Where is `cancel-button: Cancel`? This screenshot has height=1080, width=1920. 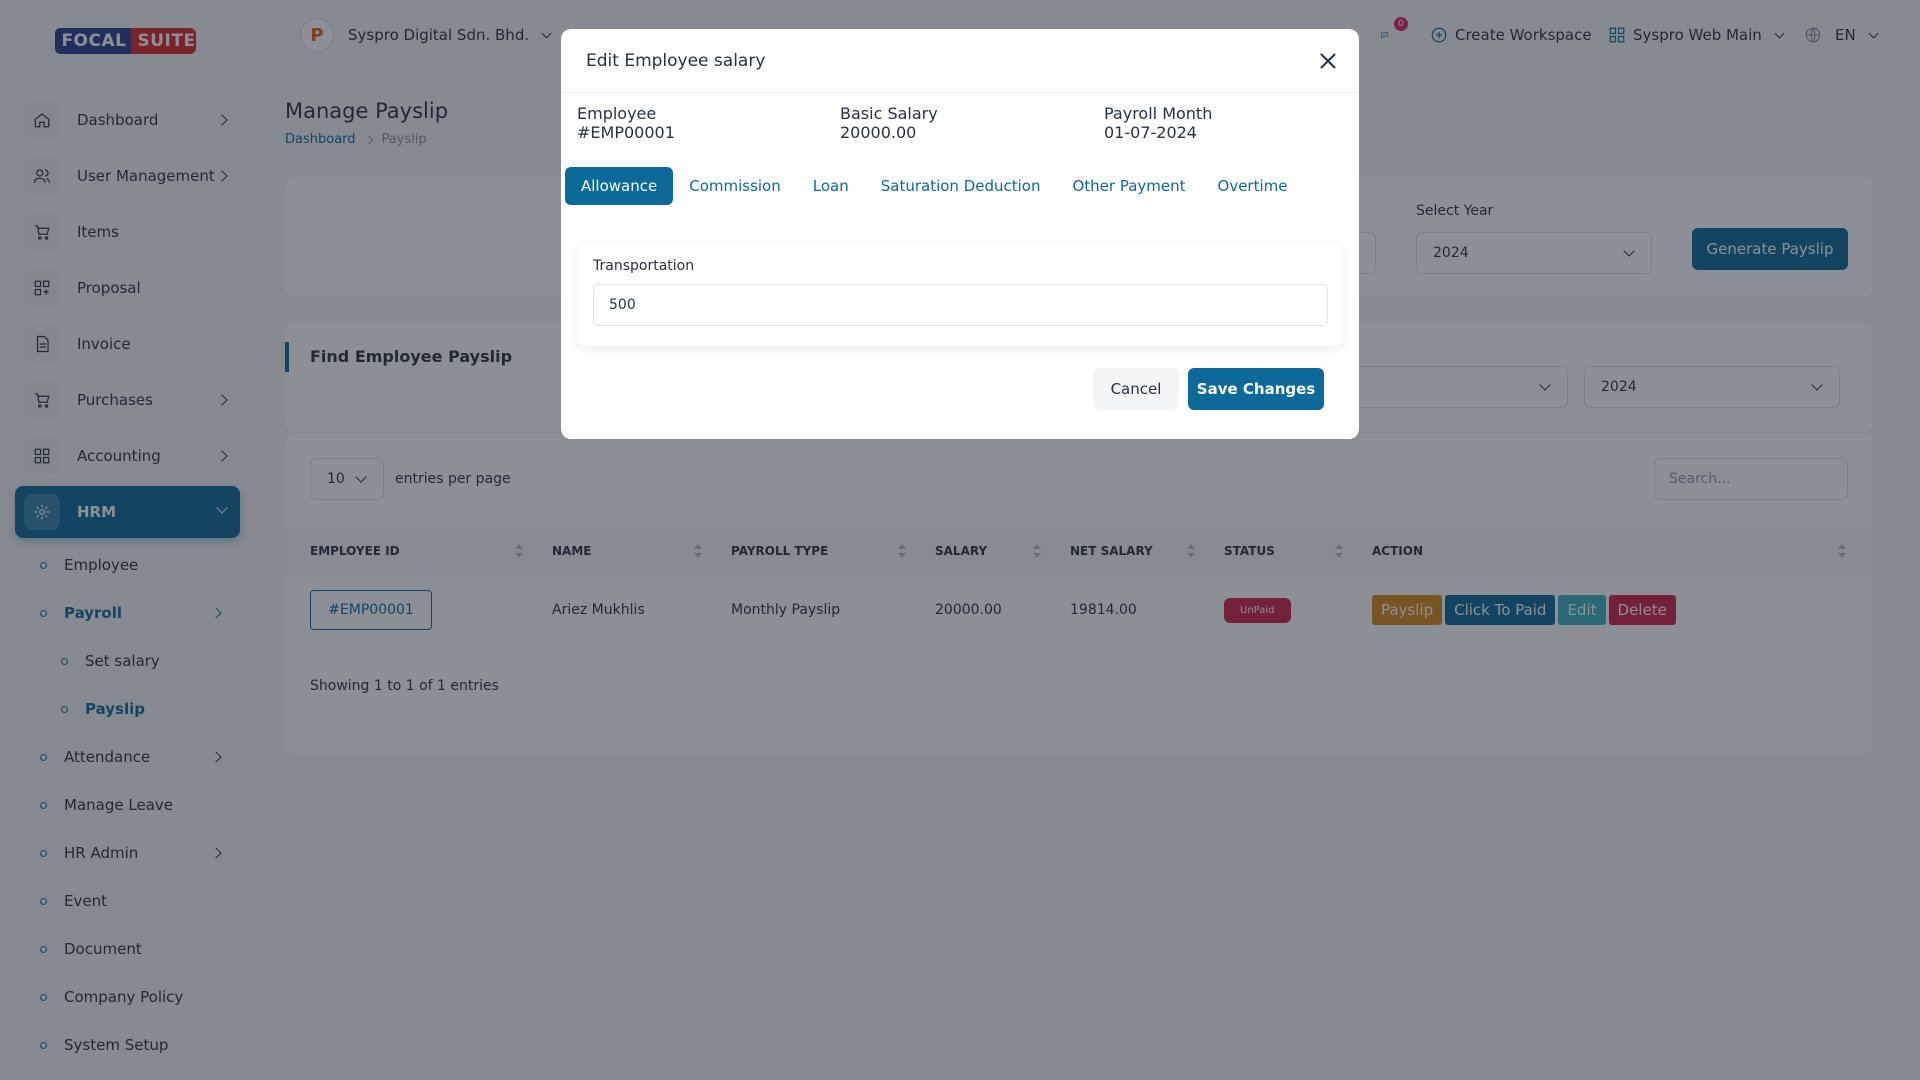
cancel-button: Cancel is located at coordinates (1136, 389).